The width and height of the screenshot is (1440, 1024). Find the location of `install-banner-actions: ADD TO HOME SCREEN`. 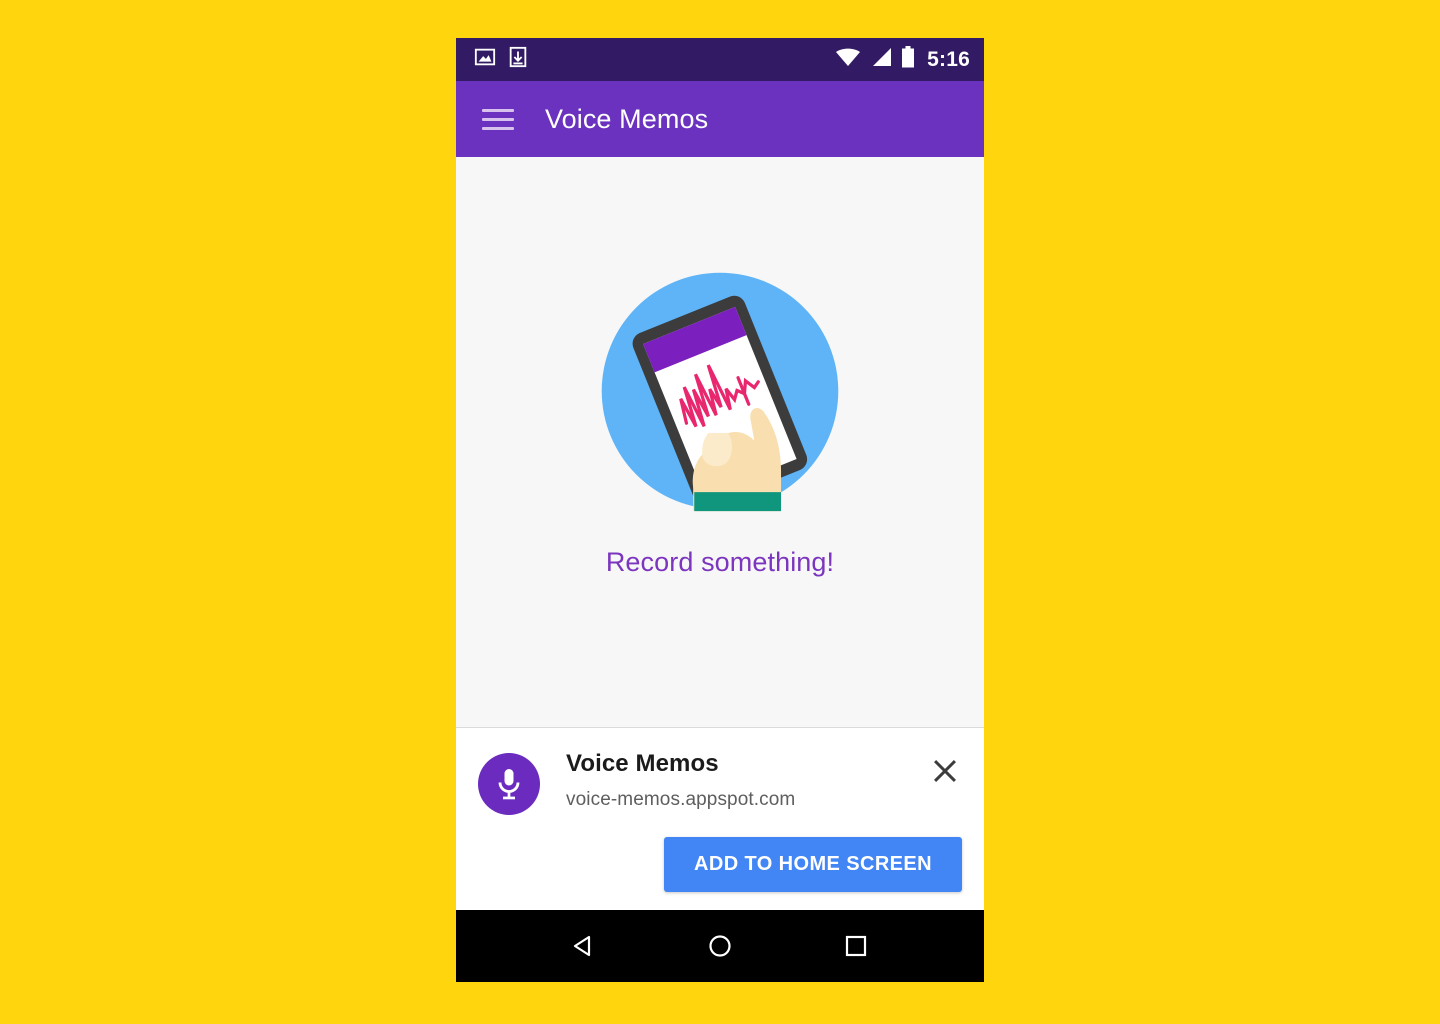

install-banner-actions: ADD TO HOME SCREEN is located at coordinates (720, 864).